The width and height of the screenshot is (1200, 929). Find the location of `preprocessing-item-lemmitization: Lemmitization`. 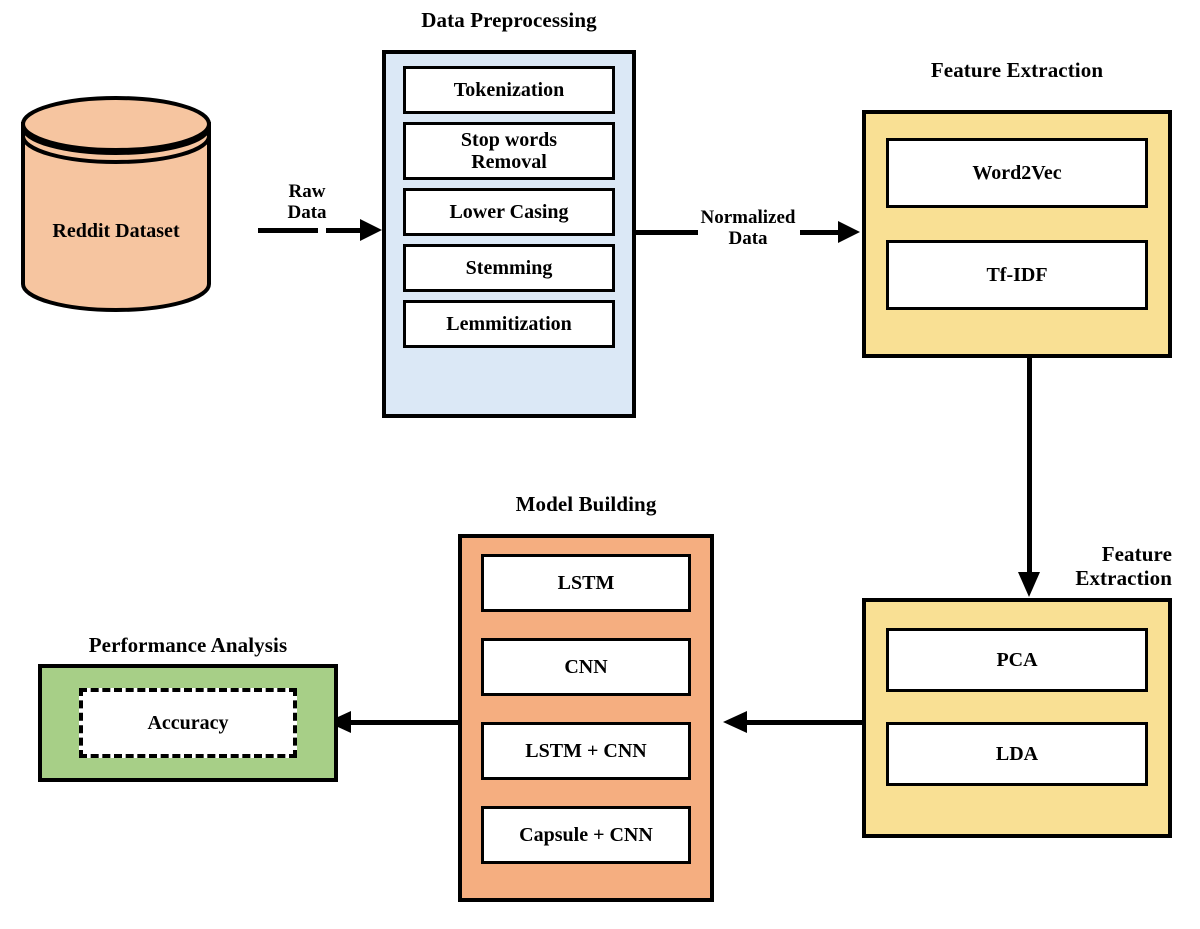

preprocessing-item-lemmitization: Lemmitization is located at coordinates (509, 324).